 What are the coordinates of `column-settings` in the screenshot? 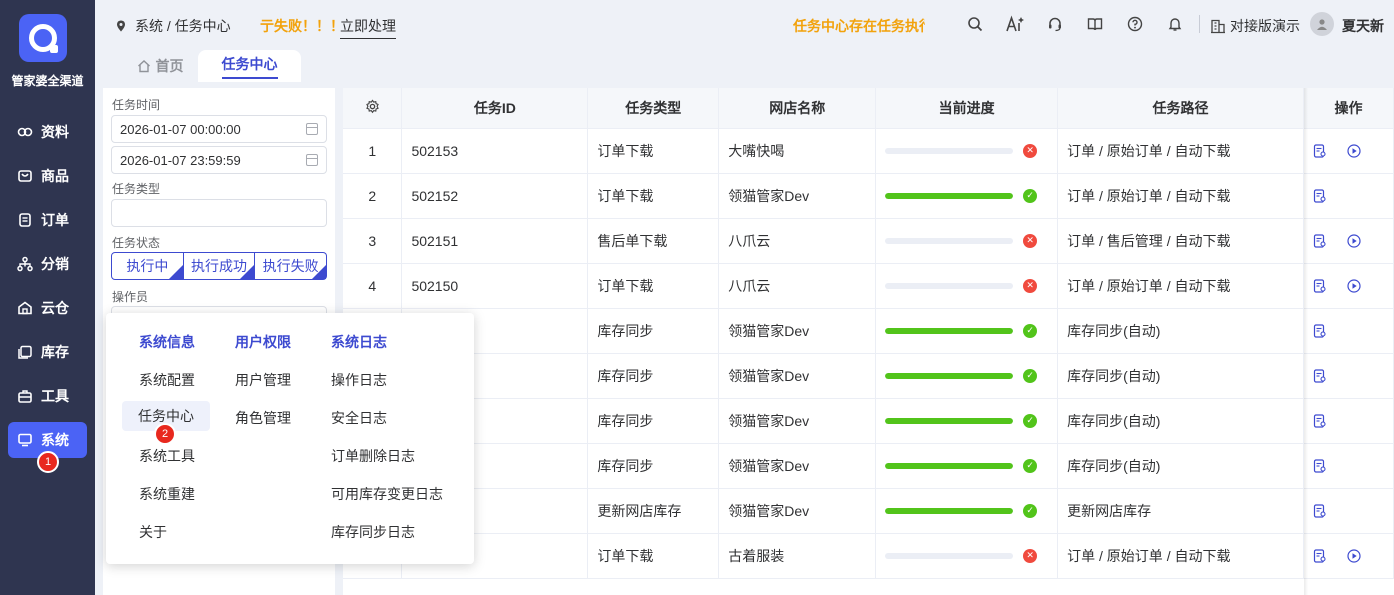 It's located at (373, 108).